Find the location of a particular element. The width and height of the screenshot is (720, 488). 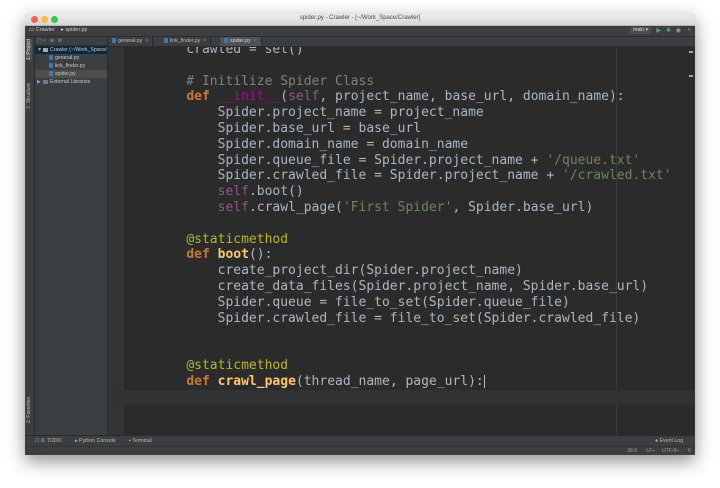

breadcrumb-file: ▸ spider.py is located at coordinates (74, 30).